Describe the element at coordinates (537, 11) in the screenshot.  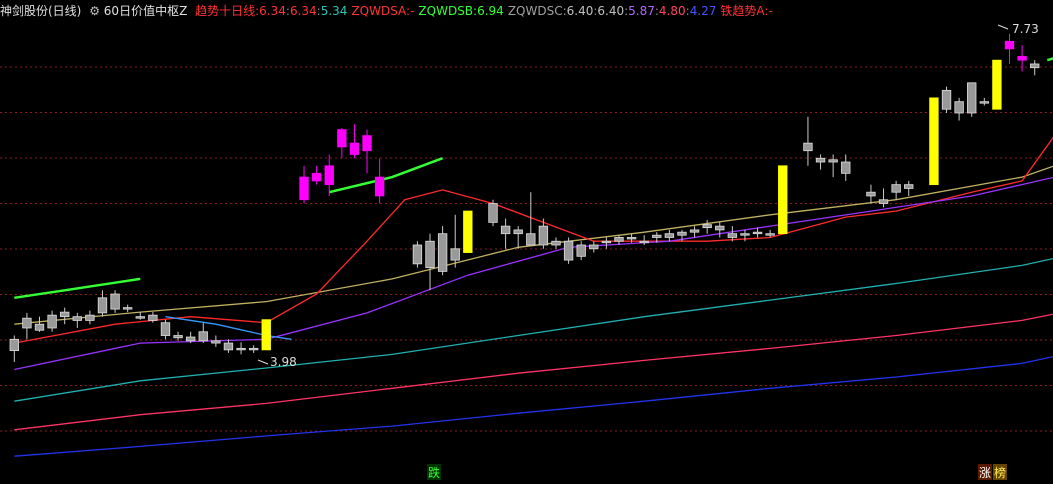
I see `legend-label: ZQWDSC:` at that location.